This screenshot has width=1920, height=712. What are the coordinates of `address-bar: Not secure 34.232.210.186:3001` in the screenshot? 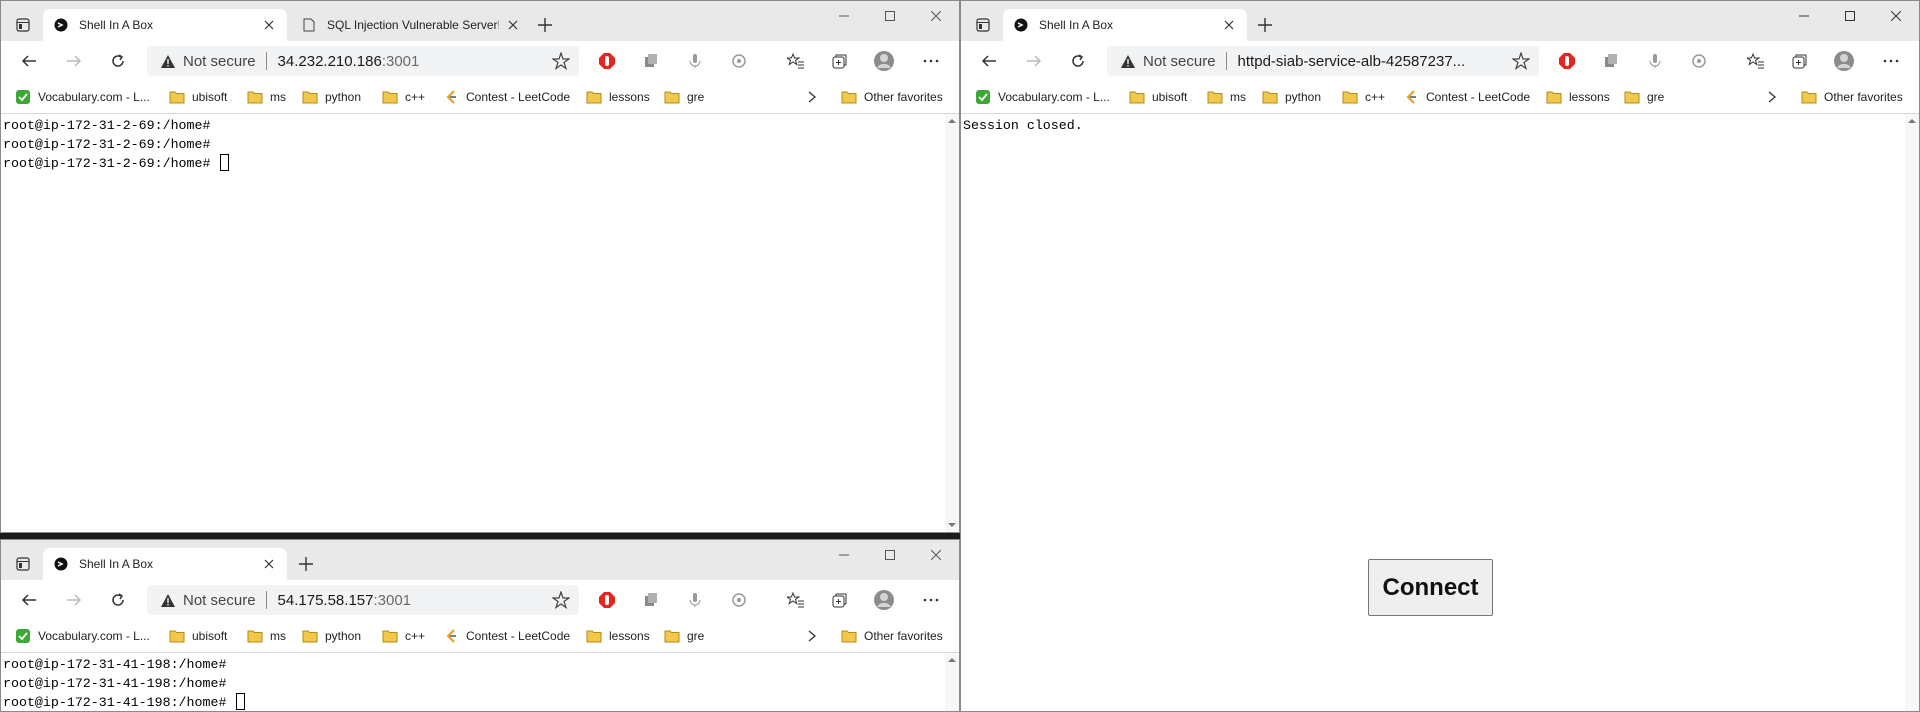 It's located at (363, 61).